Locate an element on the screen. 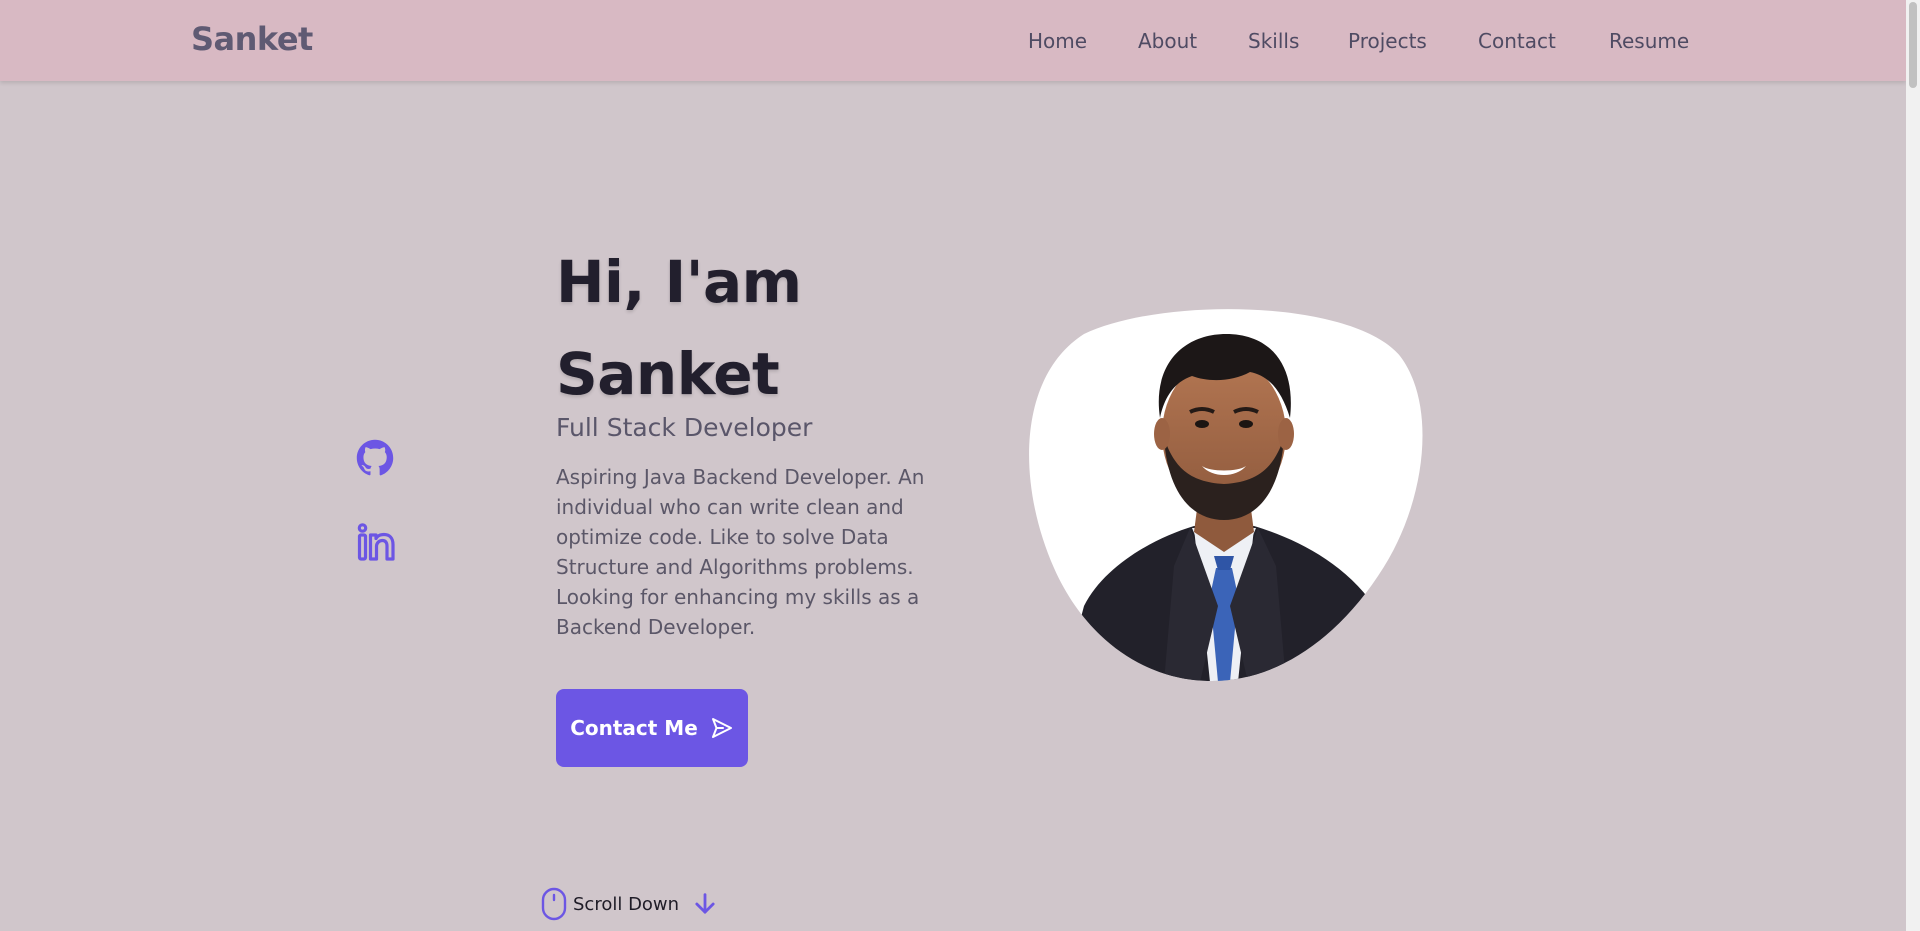  send-icon is located at coordinates (721, 728).